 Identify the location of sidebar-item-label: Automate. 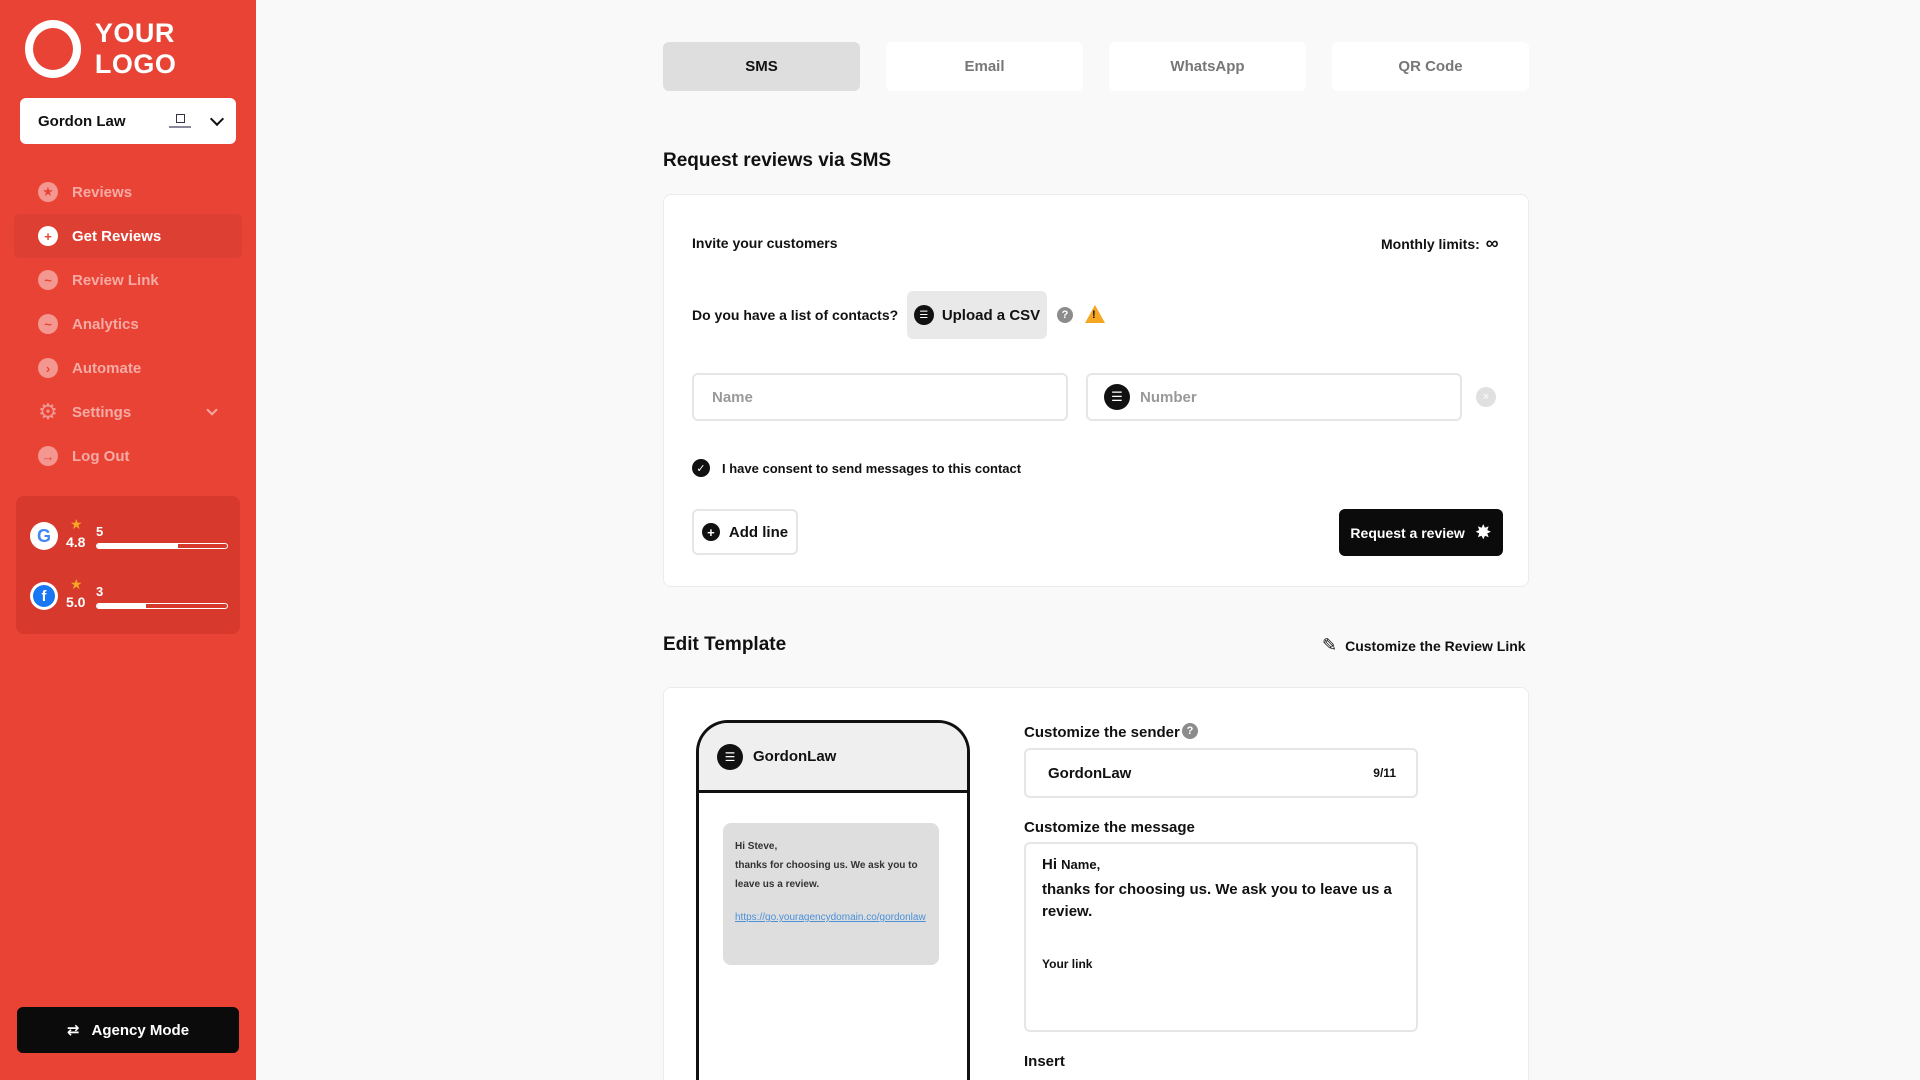
(107, 368).